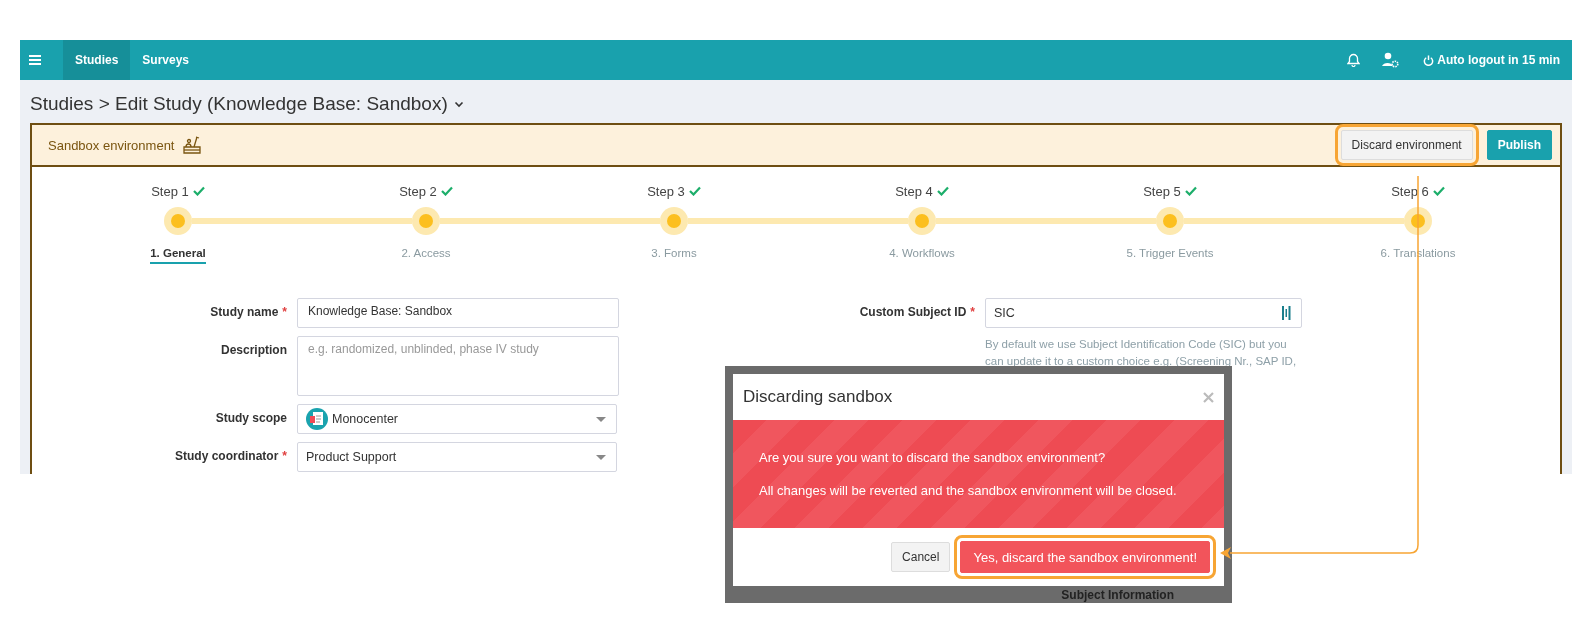  What do you see at coordinates (818, 397) in the screenshot?
I see `dialog-title: Discarding sandbox` at bounding box center [818, 397].